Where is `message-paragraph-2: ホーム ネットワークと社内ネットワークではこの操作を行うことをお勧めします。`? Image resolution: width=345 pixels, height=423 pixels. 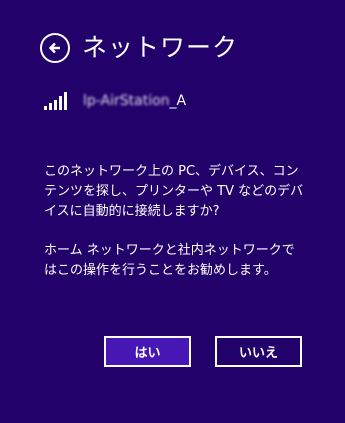
message-paragraph-2: ホーム ネットワークと社内ネットワークではこの操作を行うことをお勧めします。 is located at coordinates (169, 260).